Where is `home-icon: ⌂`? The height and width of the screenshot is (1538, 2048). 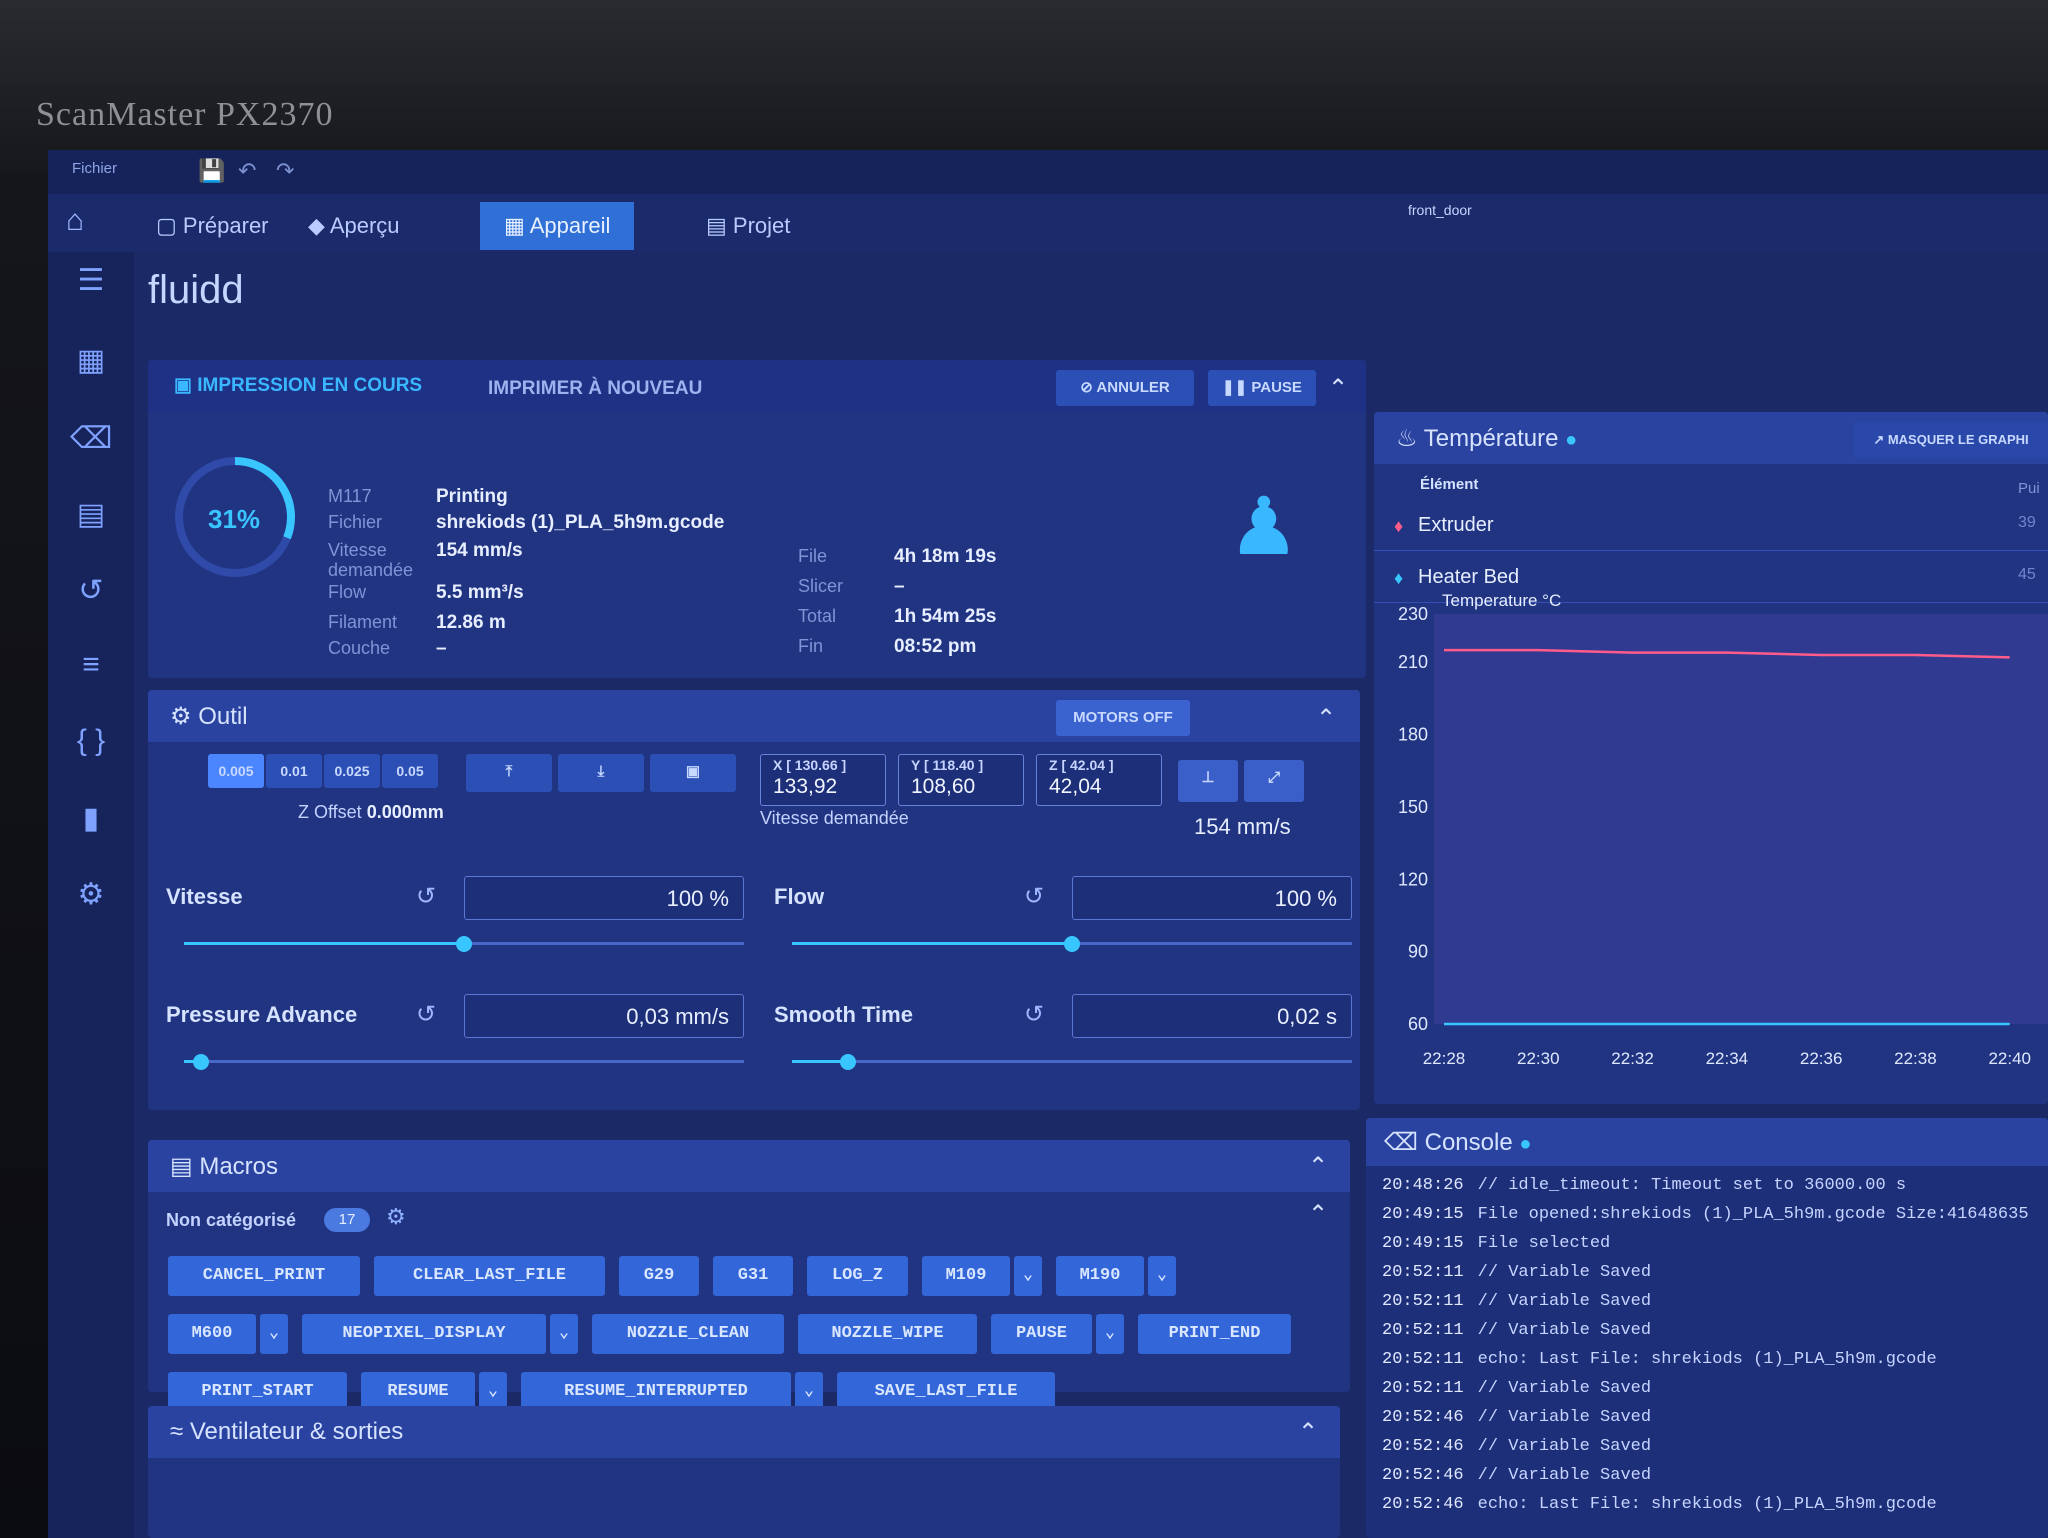
home-icon: ⌂ is located at coordinates (75, 221).